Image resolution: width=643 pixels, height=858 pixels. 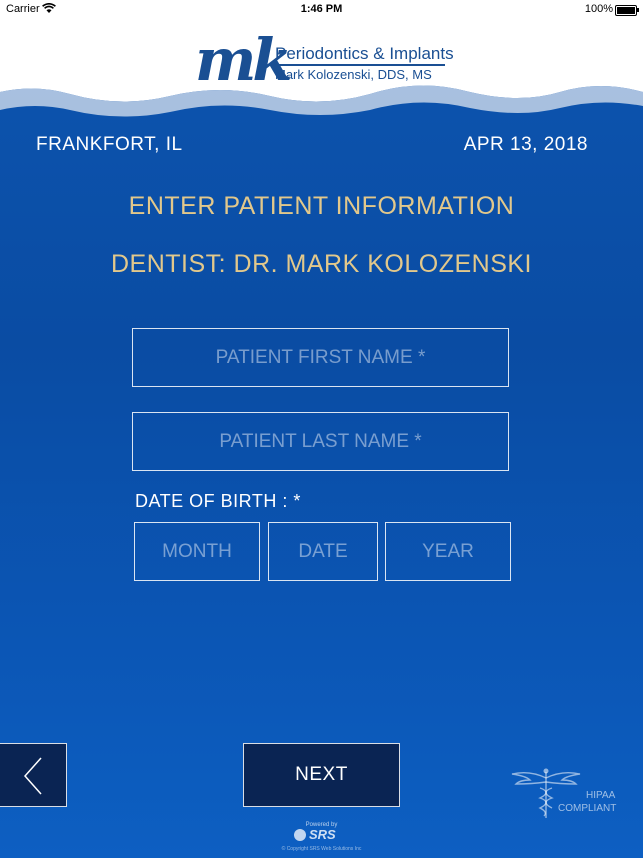 I want to click on next-button: NEXT, so click(x=321, y=775).